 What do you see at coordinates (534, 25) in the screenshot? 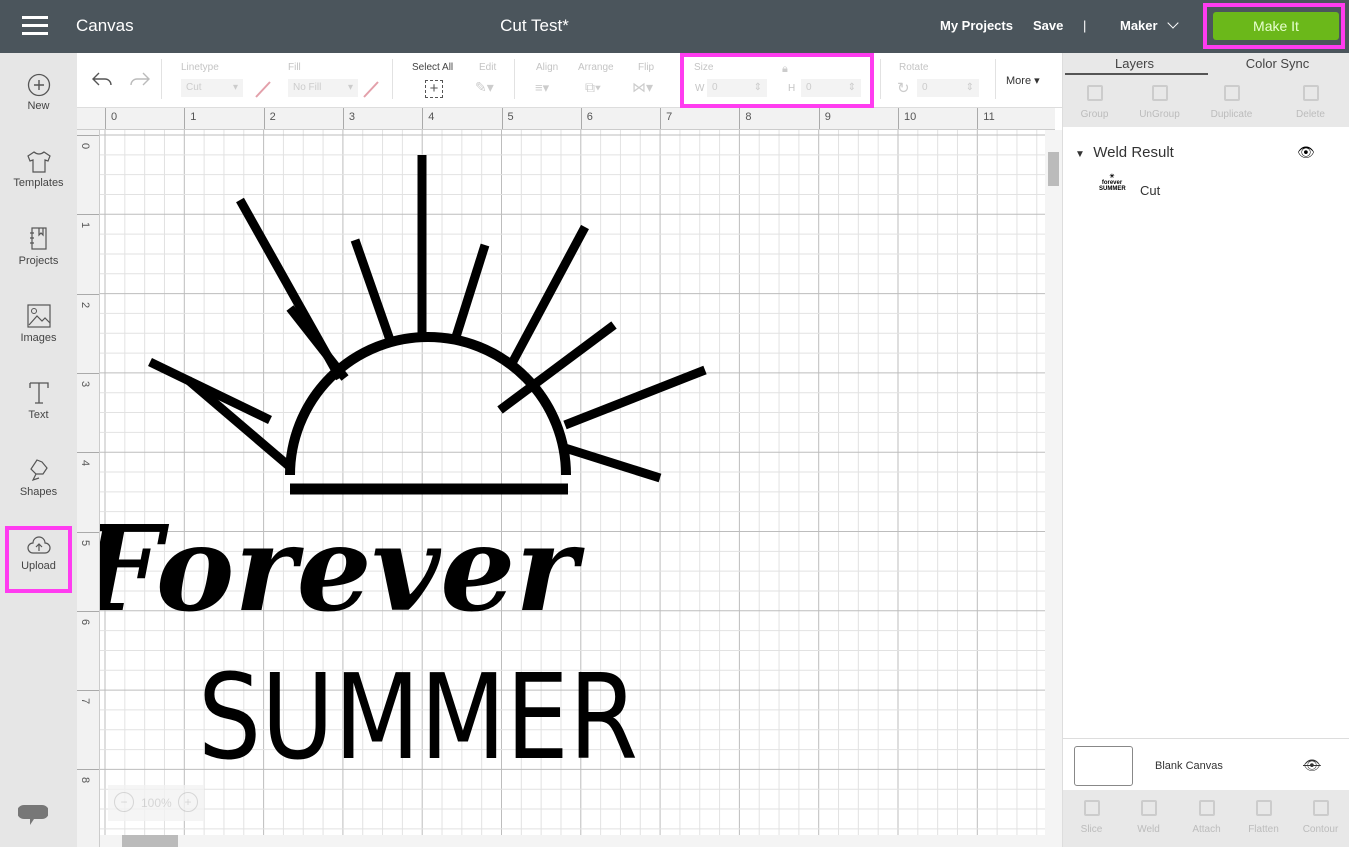
I see `document-title: Cut Test*` at bounding box center [534, 25].